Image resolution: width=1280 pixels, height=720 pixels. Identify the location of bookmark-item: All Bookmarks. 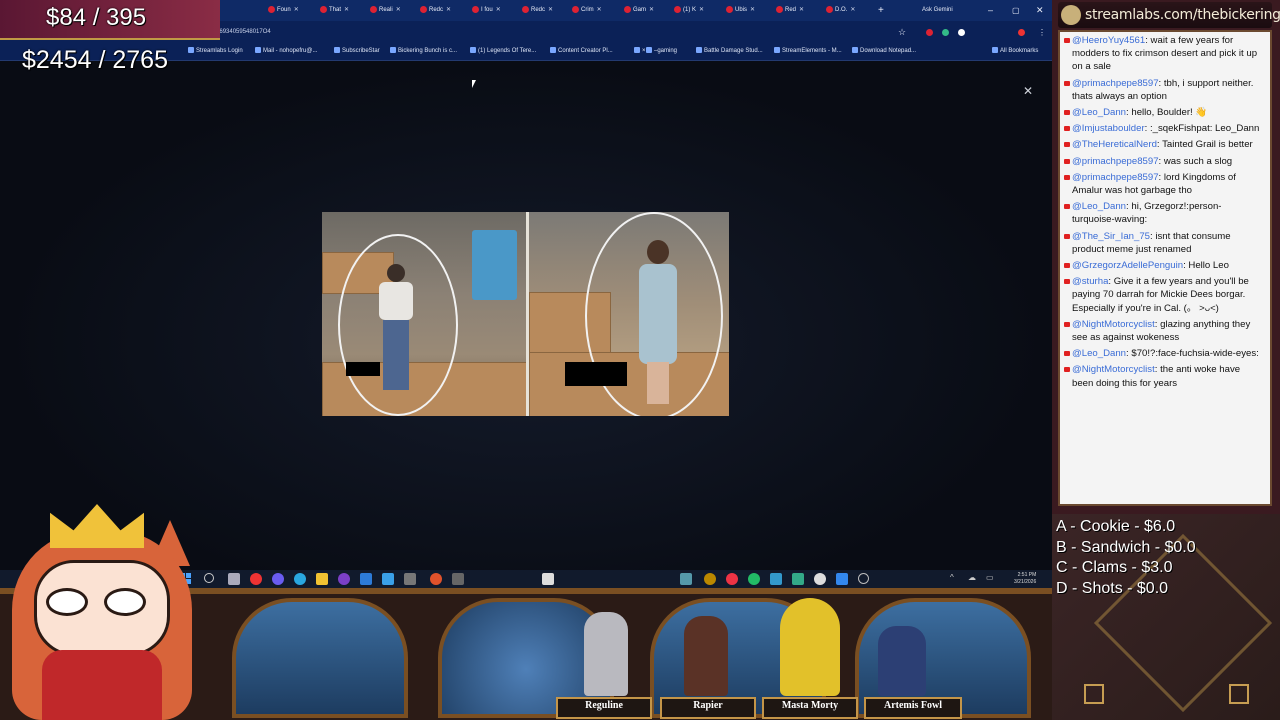
(1015, 51).